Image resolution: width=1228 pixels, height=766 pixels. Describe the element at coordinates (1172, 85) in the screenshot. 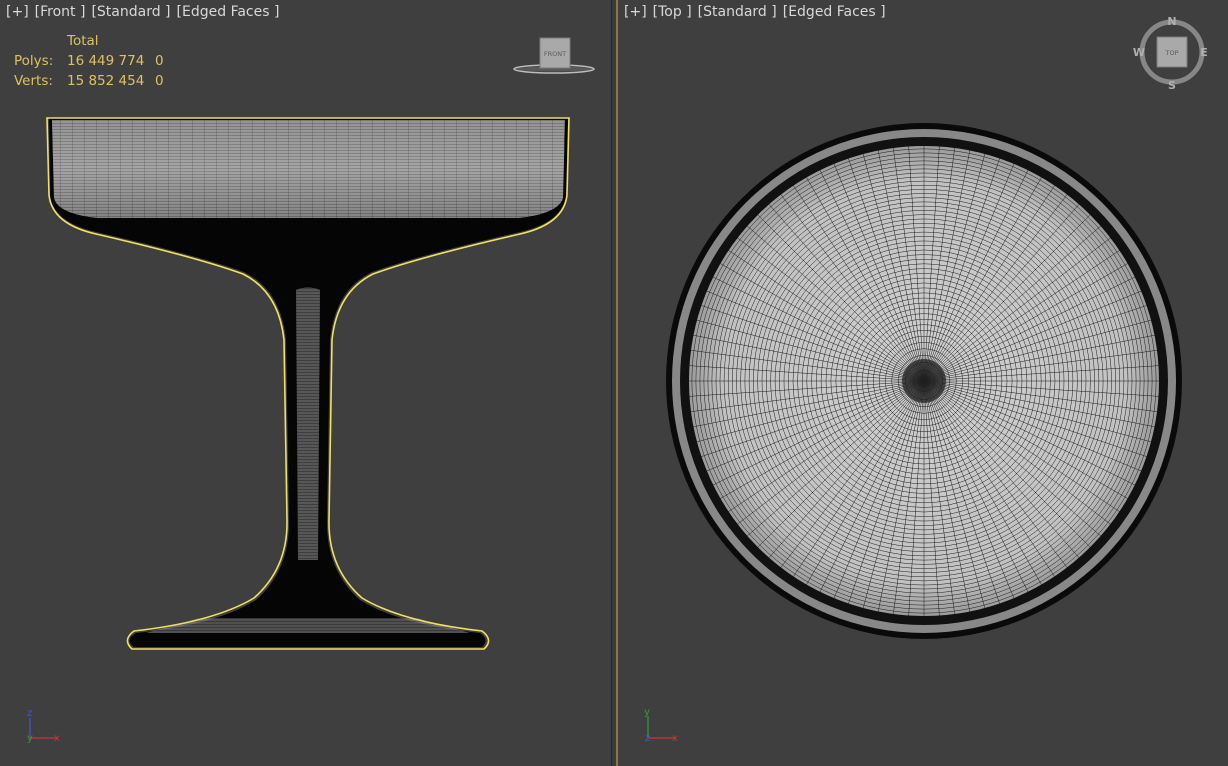

I see `compass-south: S` at that location.